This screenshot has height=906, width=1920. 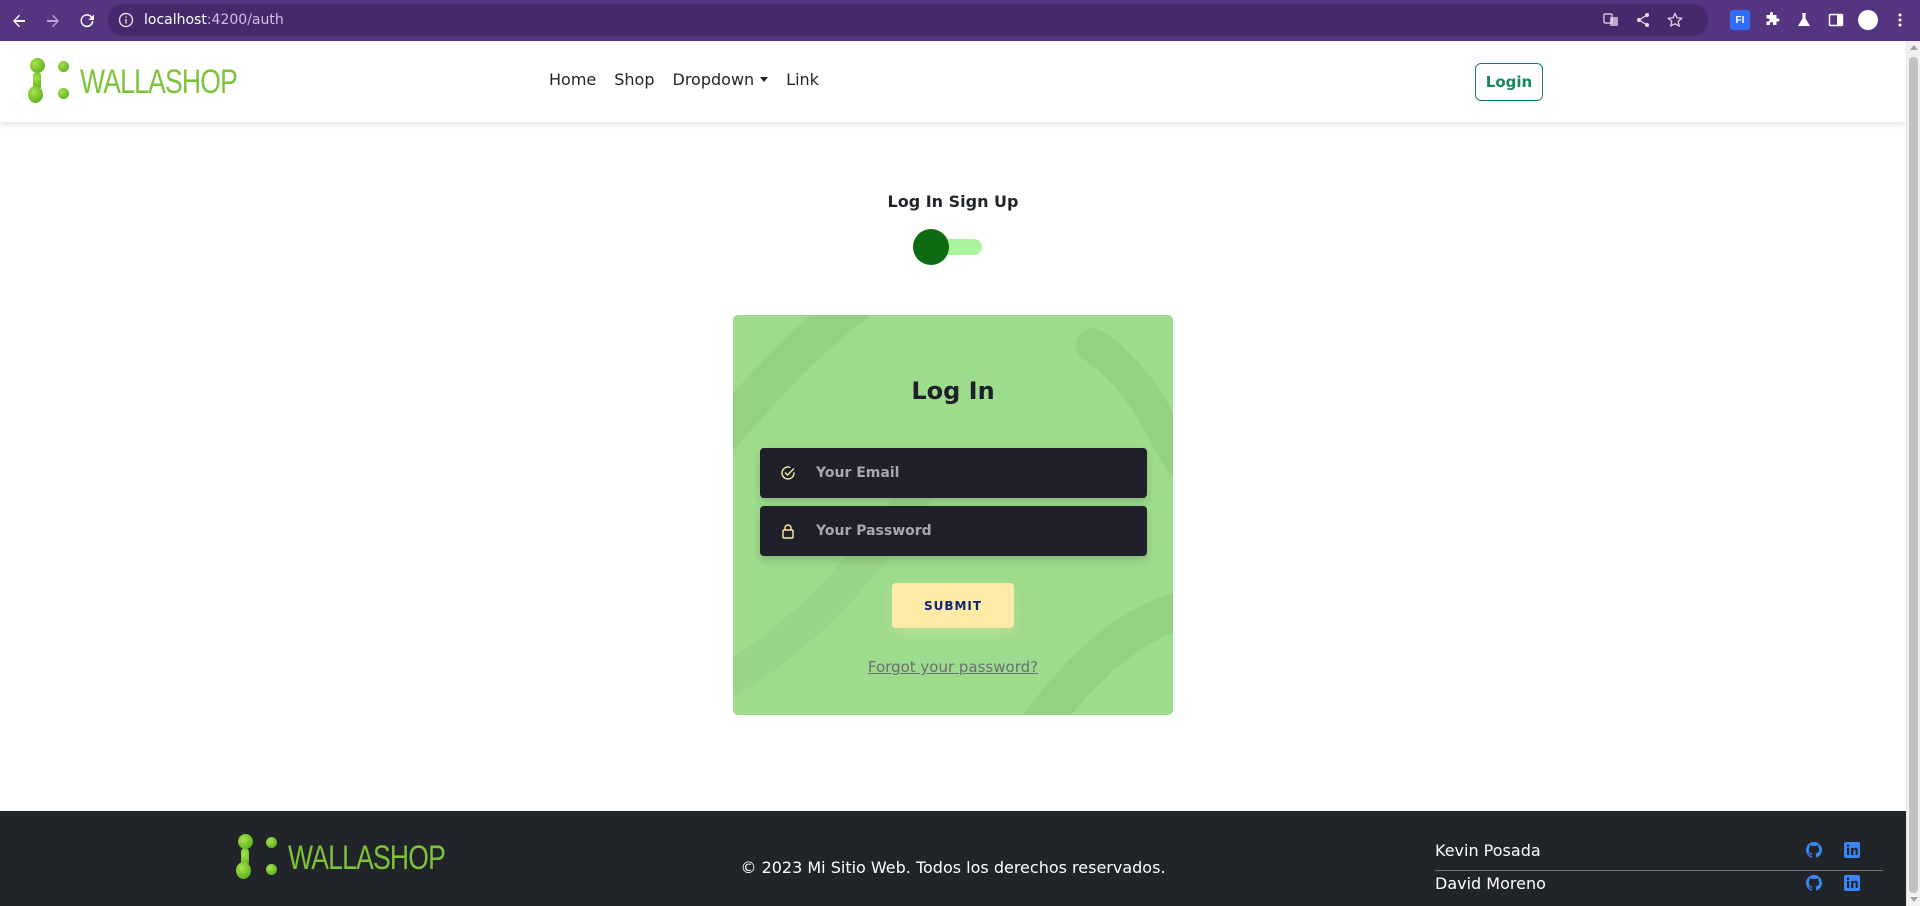 I want to click on auth-mode-toggle-knob, so click(x=931, y=247).